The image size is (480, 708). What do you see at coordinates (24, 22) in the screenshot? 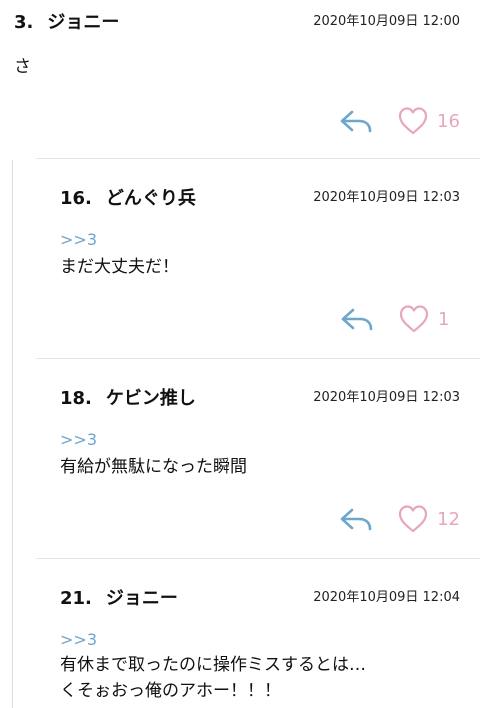
I see `comment-number: 3.` at bounding box center [24, 22].